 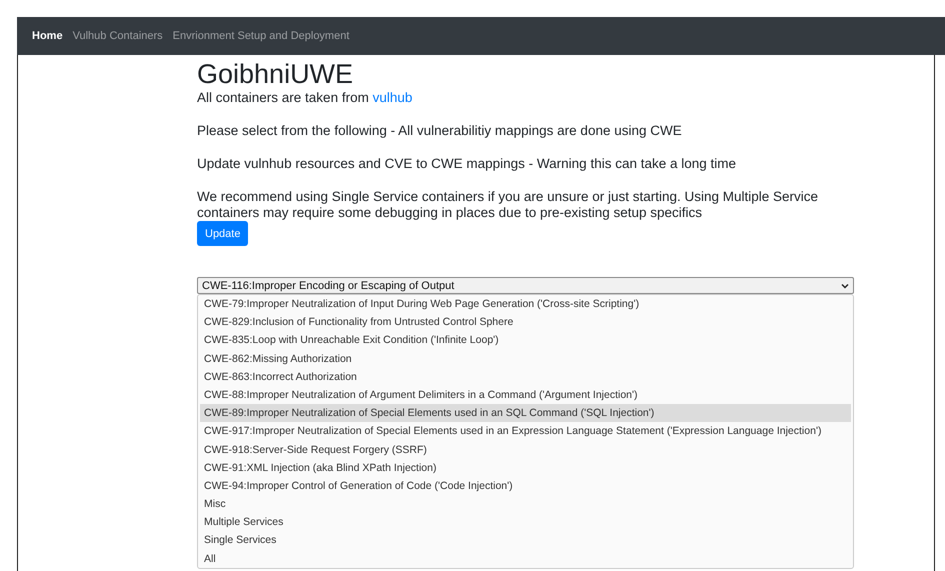 What do you see at coordinates (525, 285) in the screenshot?
I see `cwe-select: CWE-116:Improper Encoding or Escaping of Output` at bounding box center [525, 285].